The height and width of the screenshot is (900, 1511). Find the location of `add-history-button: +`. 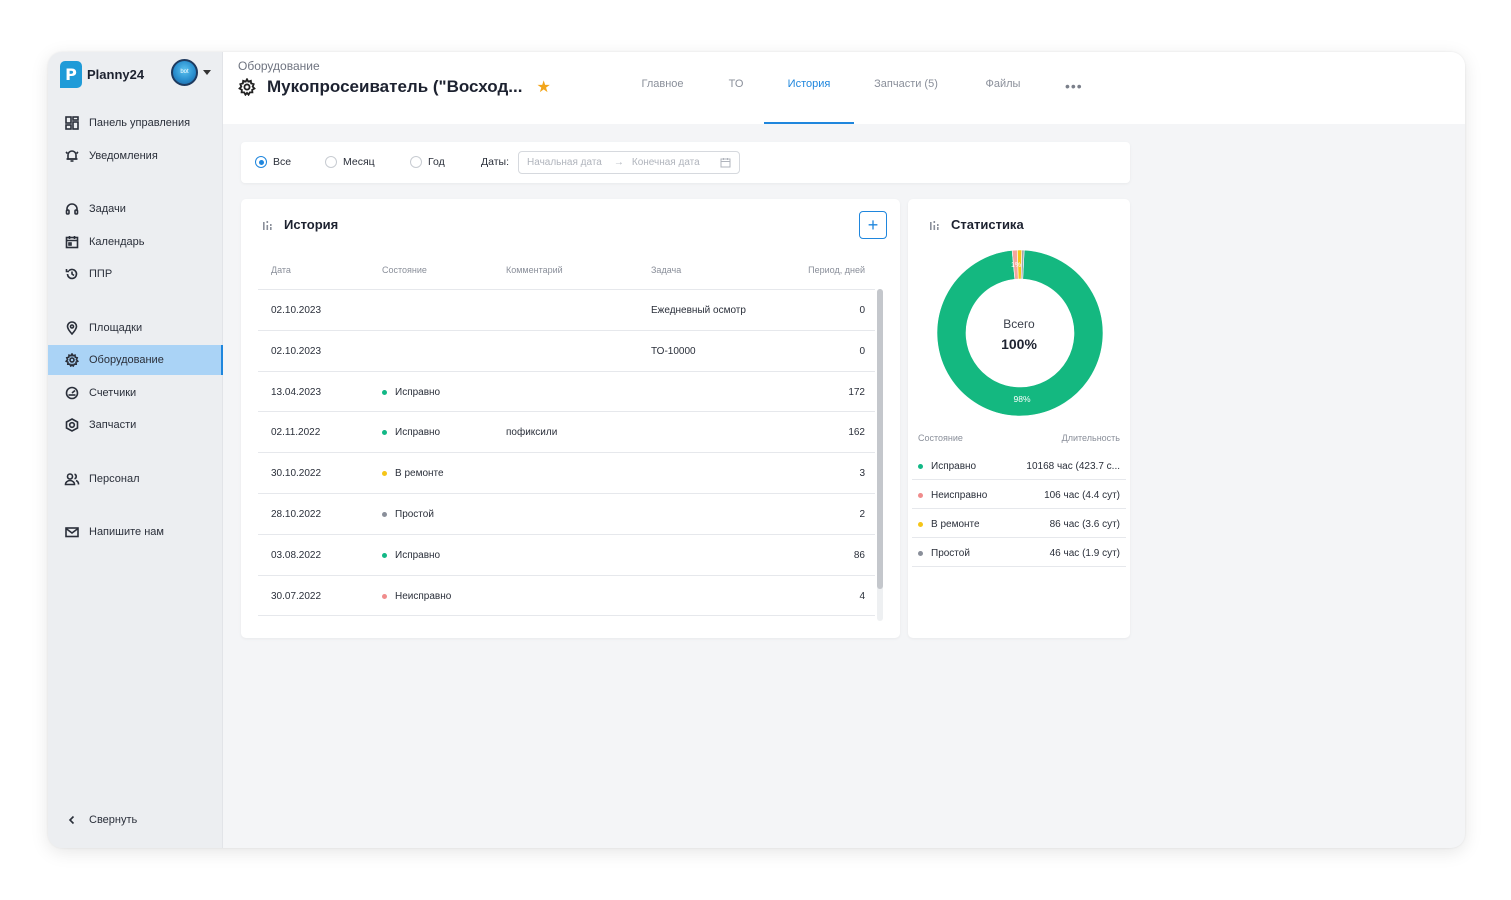

add-history-button: + is located at coordinates (873, 225).